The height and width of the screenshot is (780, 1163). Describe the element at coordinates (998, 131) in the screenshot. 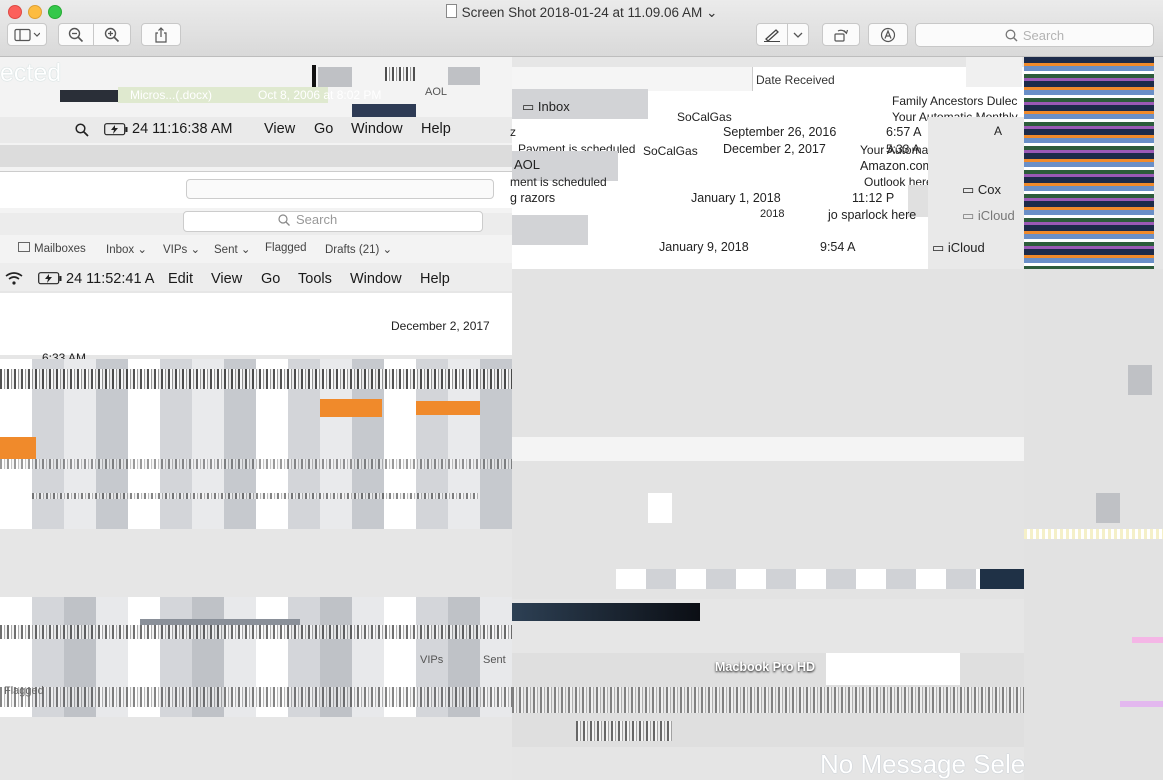

I see `glitch-letter: A` at that location.